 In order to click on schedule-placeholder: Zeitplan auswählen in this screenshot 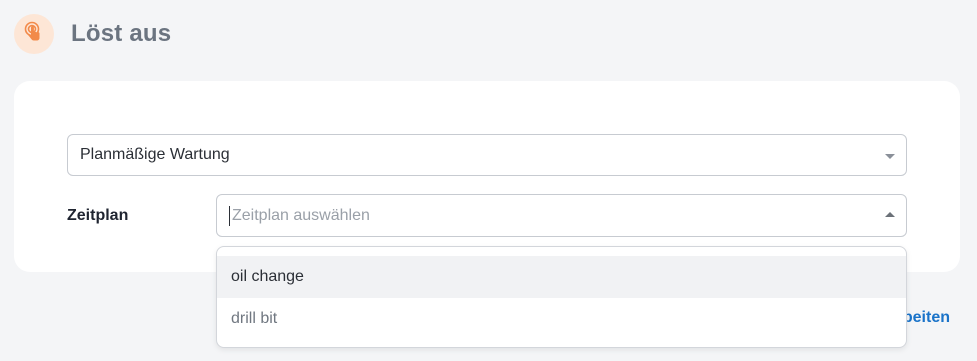, I will do `click(301, 215)`.